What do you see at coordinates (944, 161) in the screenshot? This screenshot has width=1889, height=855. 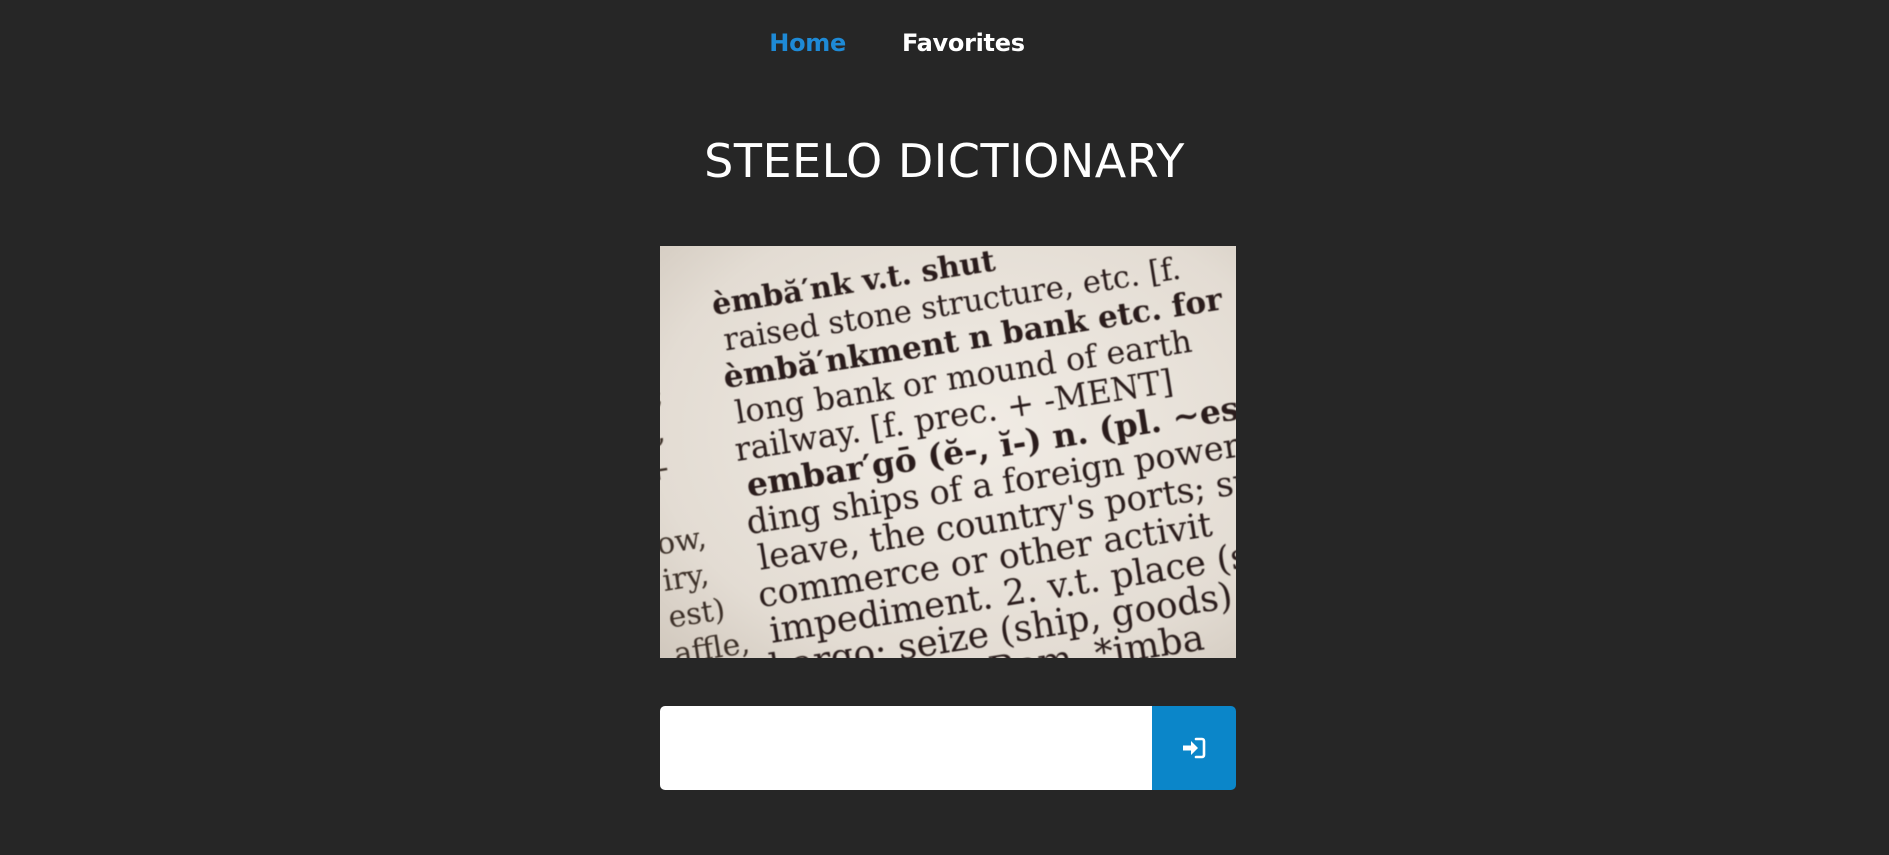 I see `page-title: STEELO DICTIONARY` at bounding box center [944, 161].